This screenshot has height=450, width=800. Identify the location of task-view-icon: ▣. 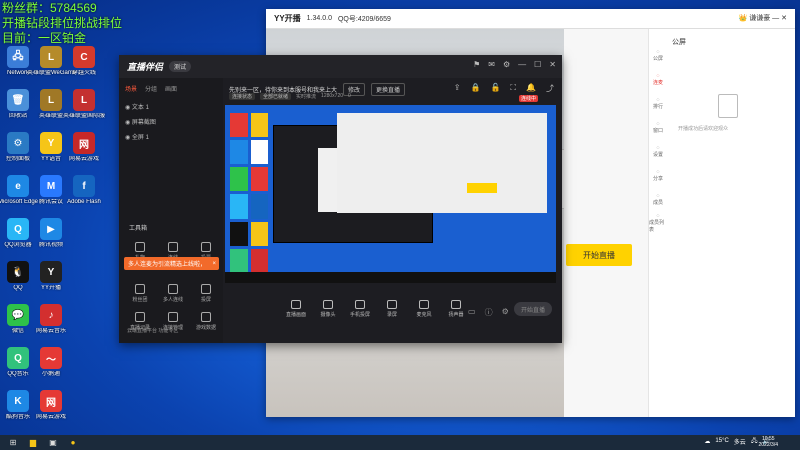
(53, 442).